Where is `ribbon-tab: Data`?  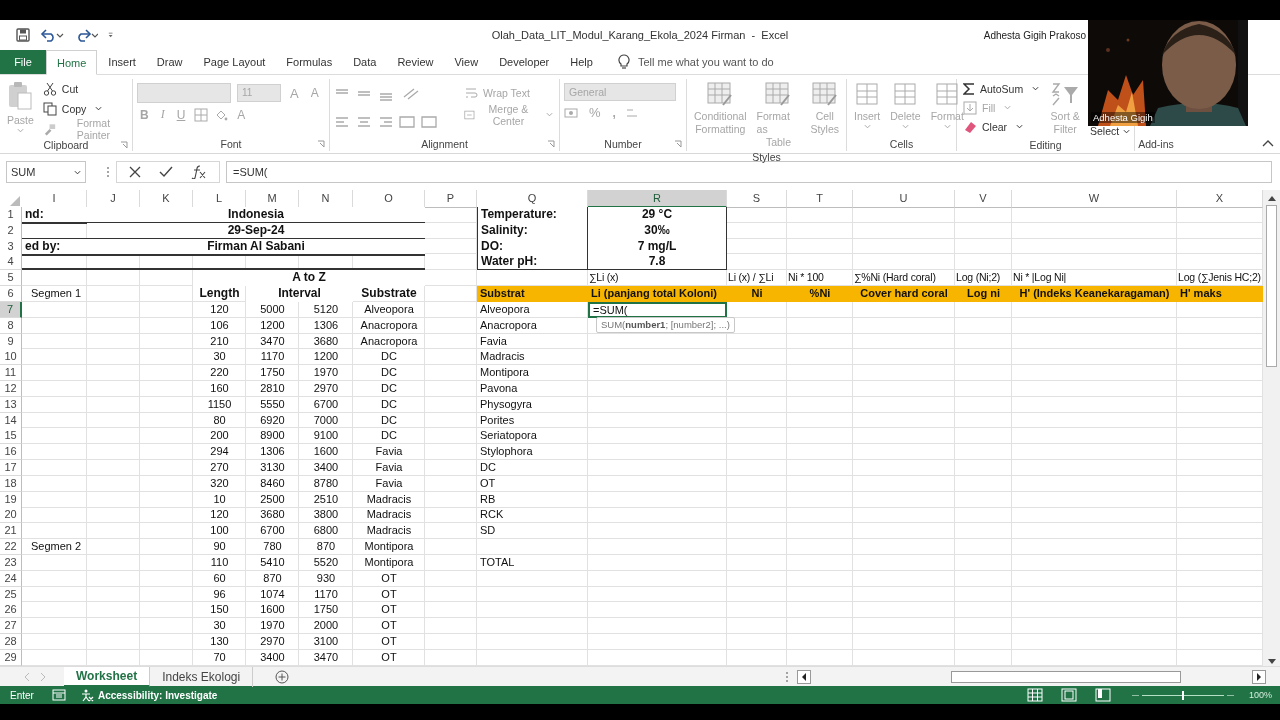 ribbon-tab: Data is located at coordinates (365, 62).